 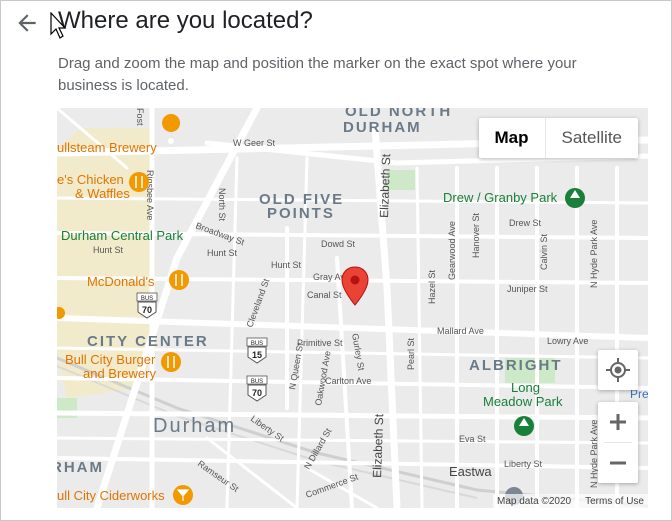 I want to click on street-label: Carlton Ave, so click(x=348, y=381).